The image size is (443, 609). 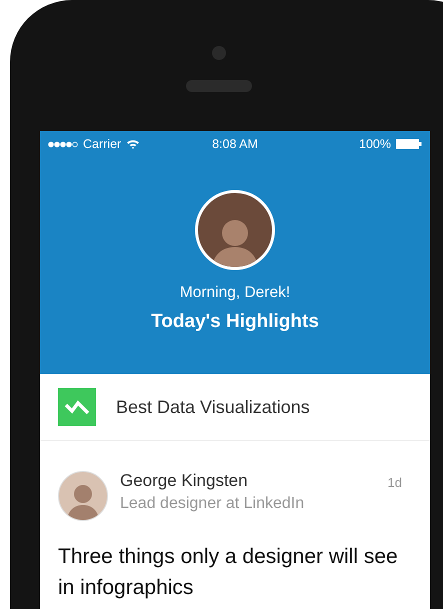 What do you see at coordinates (395, 482) in the screenshot?
I see `post-time: 1d` at bounding box center [395, 482].